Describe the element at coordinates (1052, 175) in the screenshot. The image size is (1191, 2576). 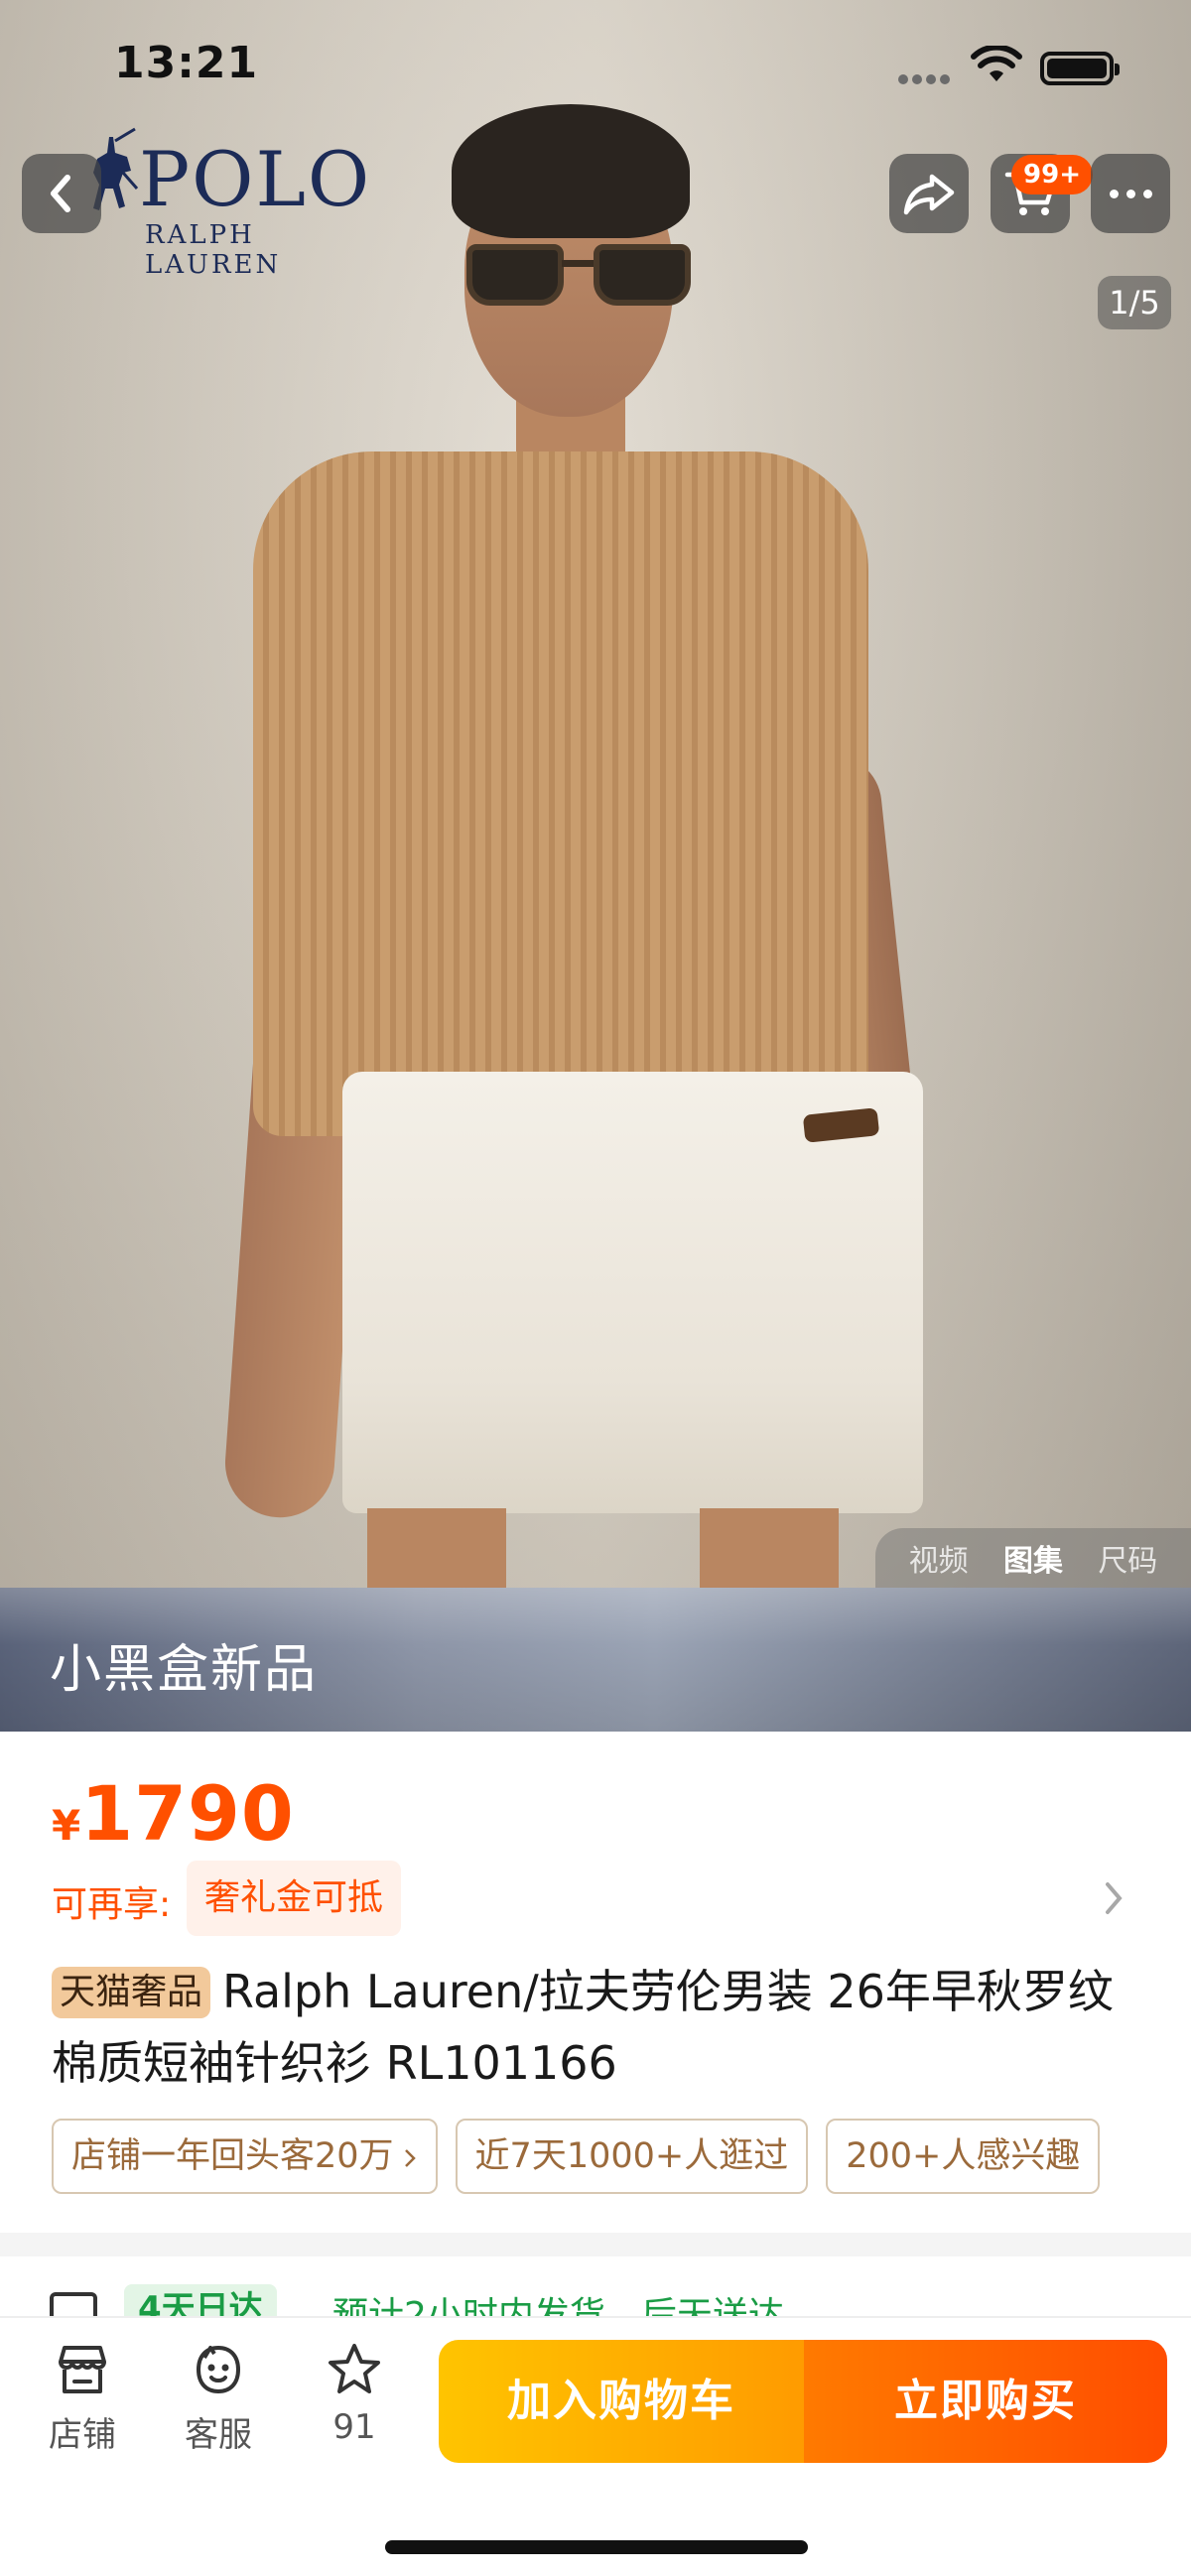
I see `cart-count-badge: 99+` at that location.